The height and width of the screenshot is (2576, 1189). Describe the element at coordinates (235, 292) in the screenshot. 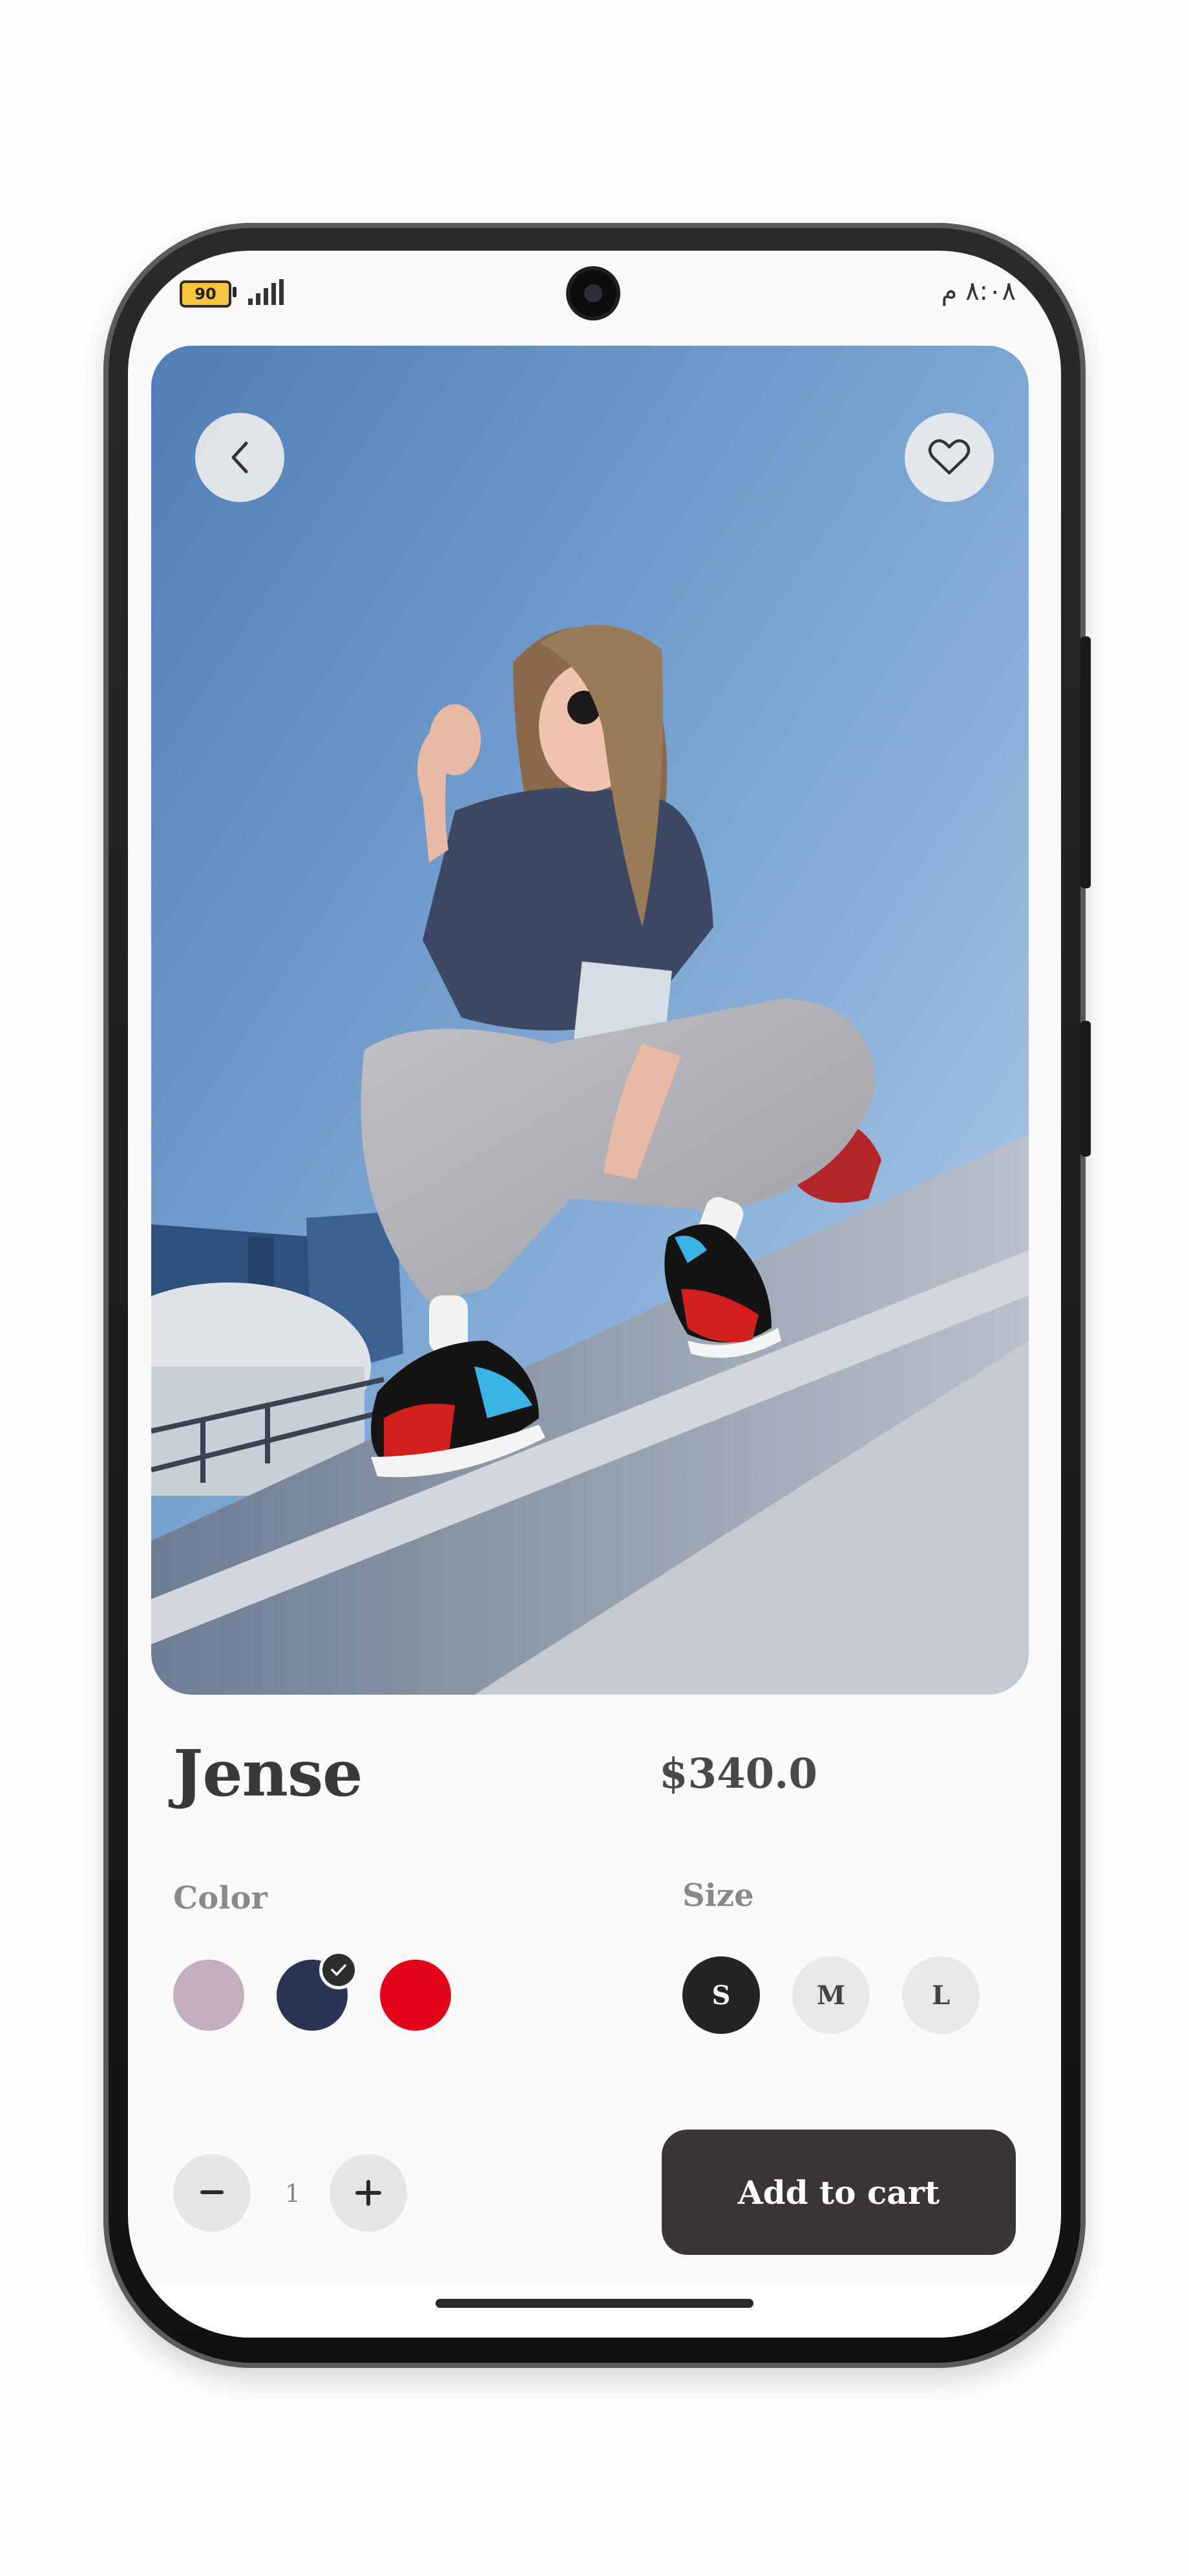

I see `battery-tip` at that location.